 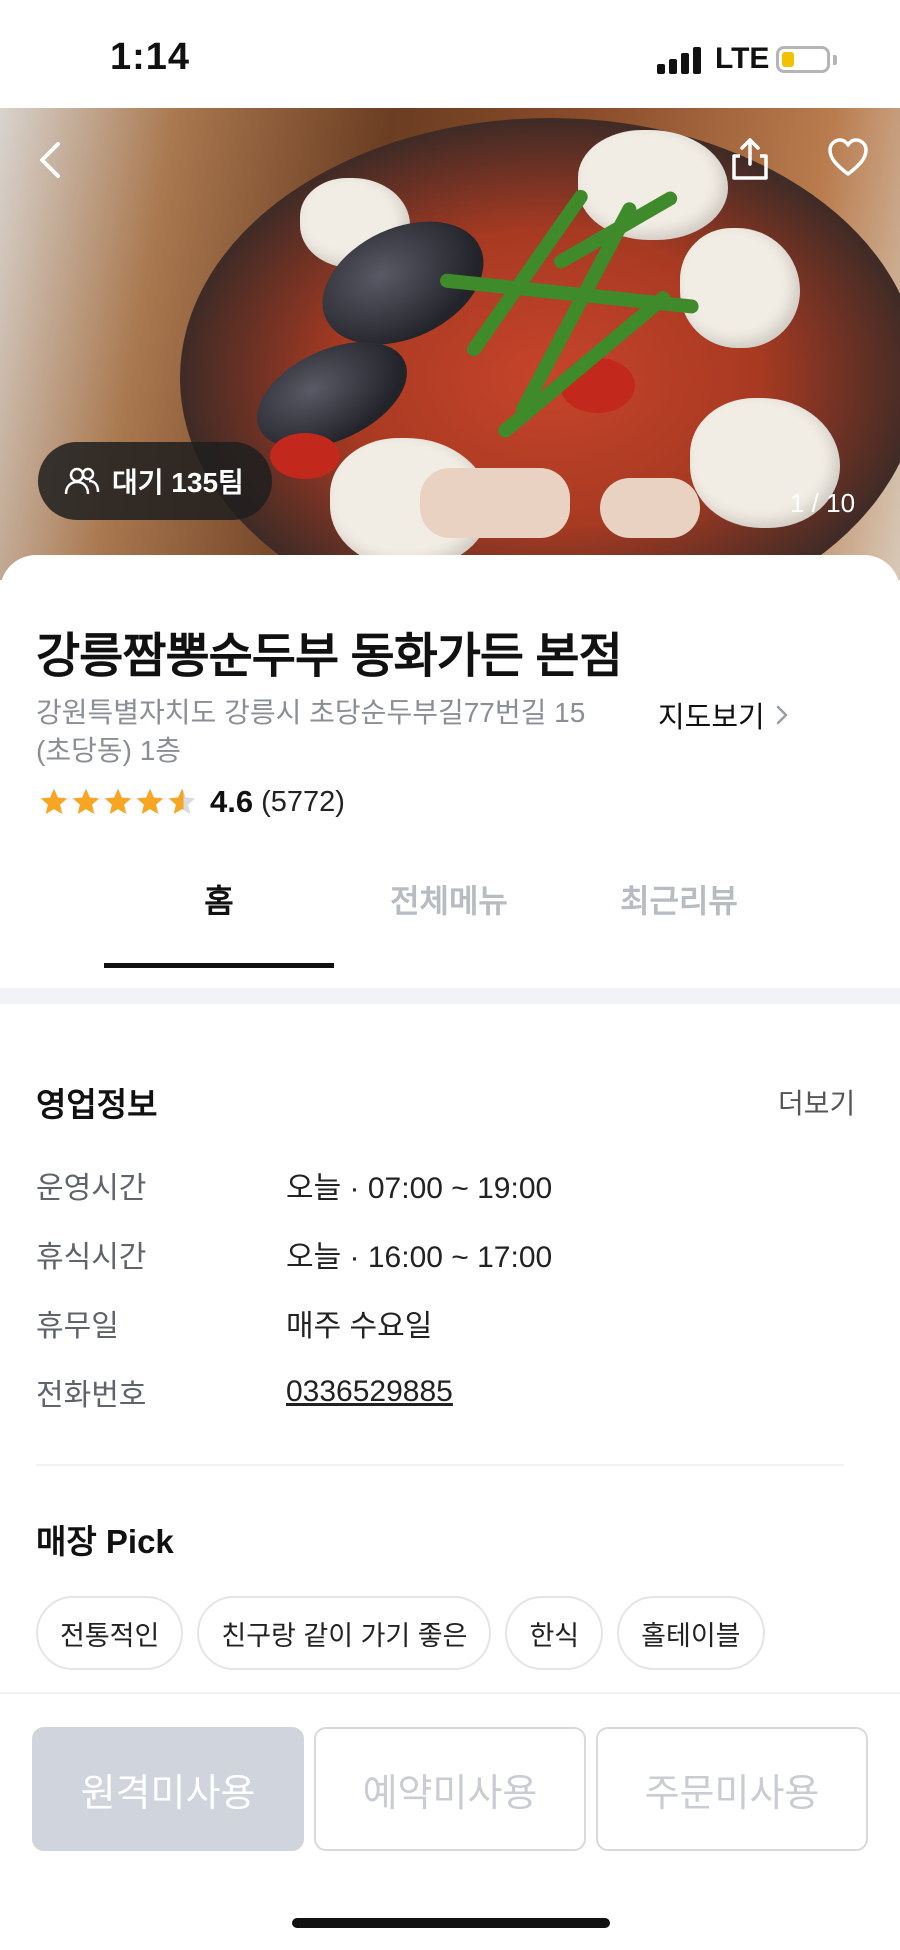 What do you see at coordinates (369, 1392) in the screenshot?
I see `phone-number-link: 0336529885` at bounding box center [369, 1392].